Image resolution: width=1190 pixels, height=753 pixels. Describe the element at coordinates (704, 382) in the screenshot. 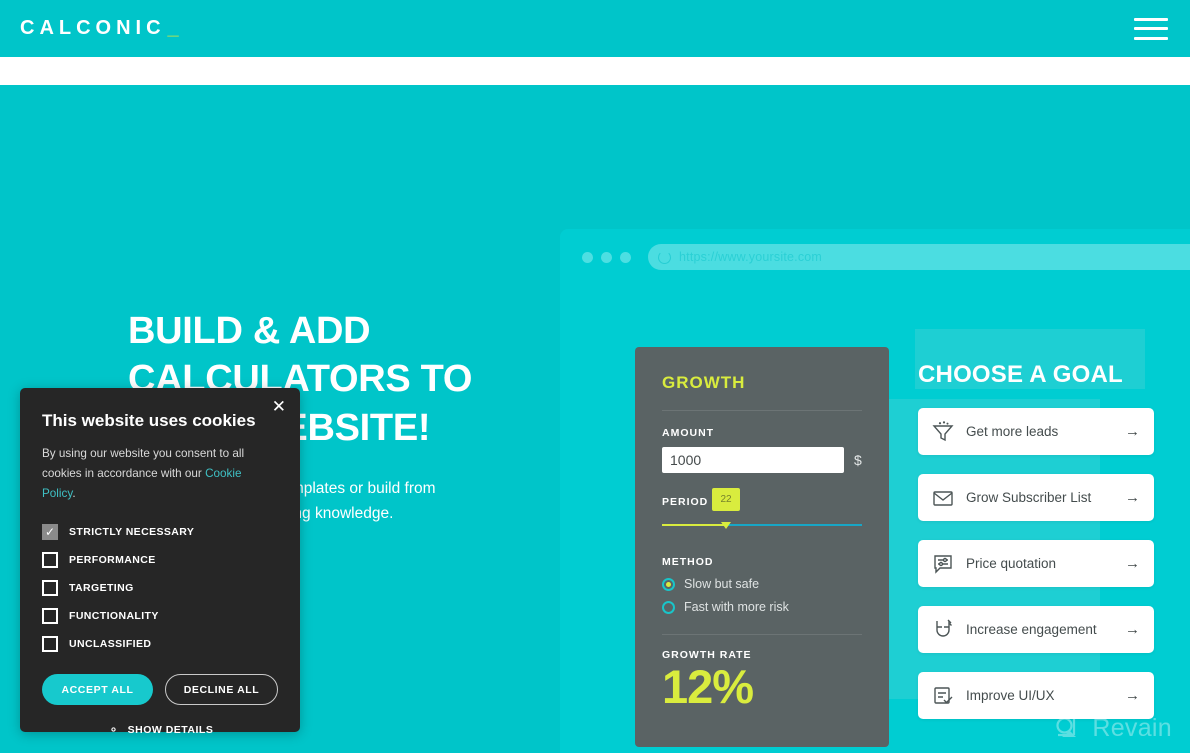

I see `calculator-title: GROWTH` at that location.